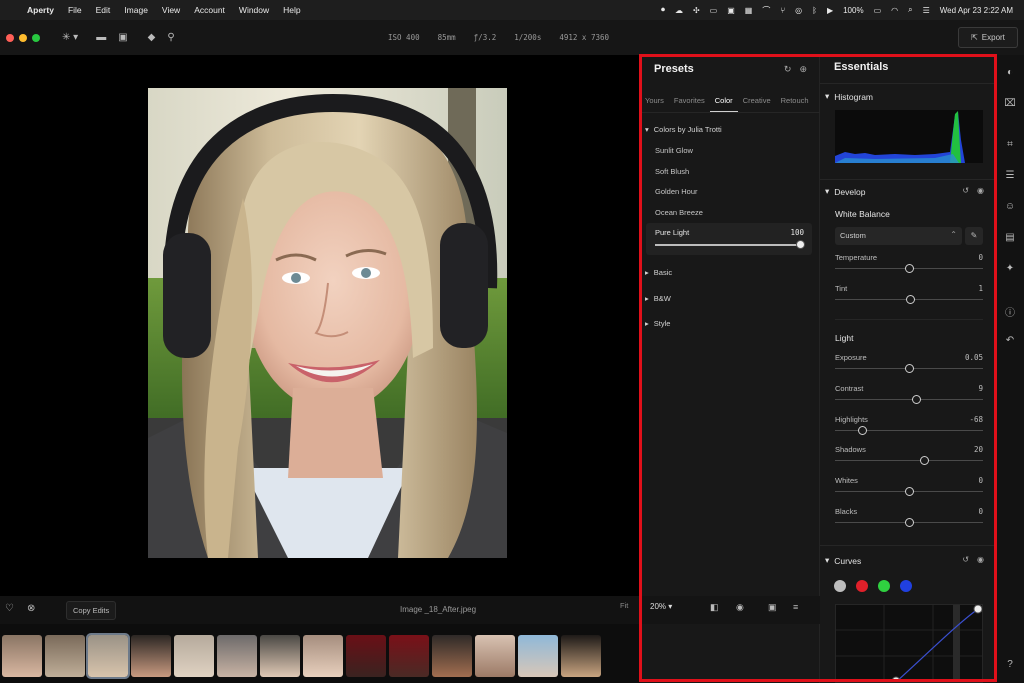 This screenshot has width=1024, height=683. What do you see at coordinates (679, 10) in the screenshot?
I see `creative-cloud-icon: ☁` at bounding box center [679, 10].